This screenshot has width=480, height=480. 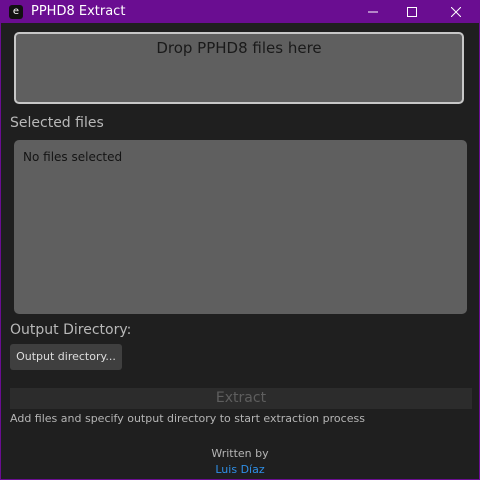 What do you see at coordinates (71, 330) in the screenshot?
I see `output-directory-heading: Output Directory:` at bounding box center [71, 330].